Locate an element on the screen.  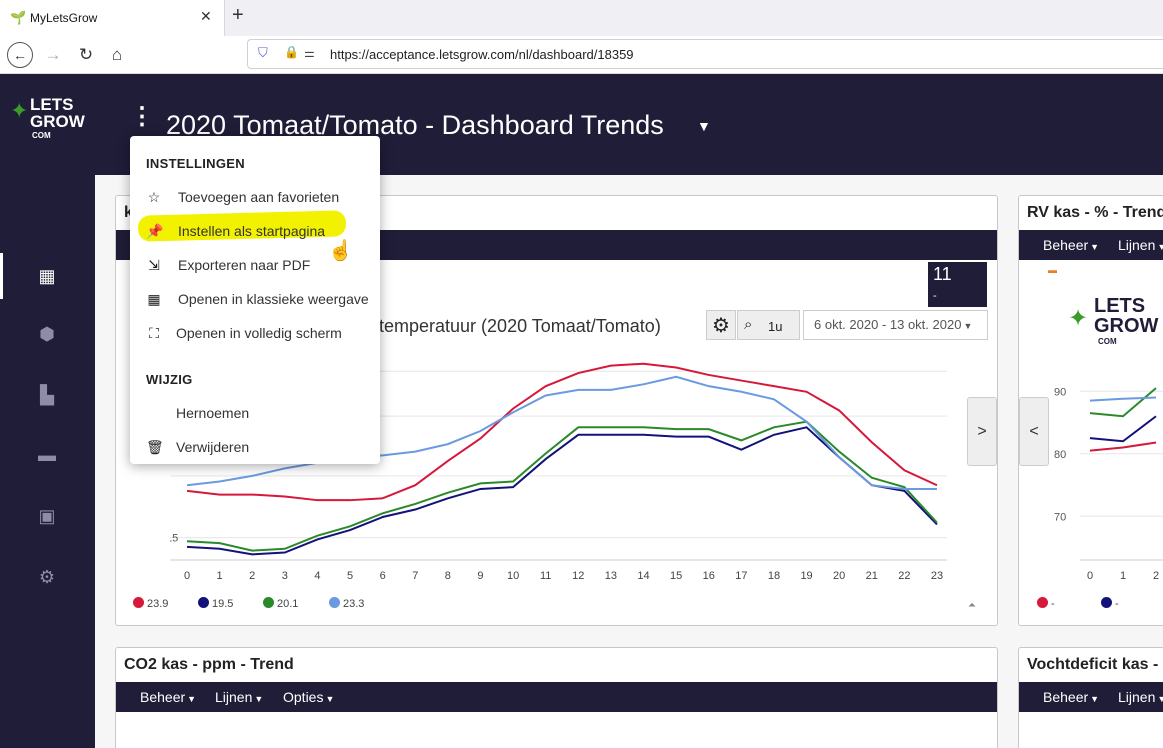
zoom-button: ⌕ 1u is located at coordinates (768, 325).